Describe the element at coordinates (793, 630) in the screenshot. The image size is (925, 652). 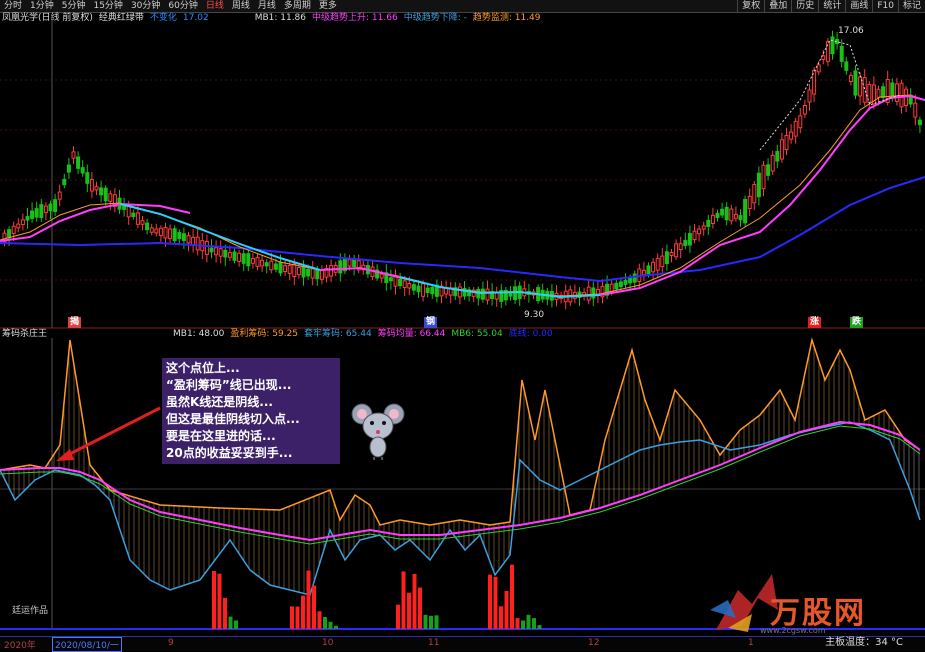
I see `watermark-url: www.2cgsw.com` at that location.